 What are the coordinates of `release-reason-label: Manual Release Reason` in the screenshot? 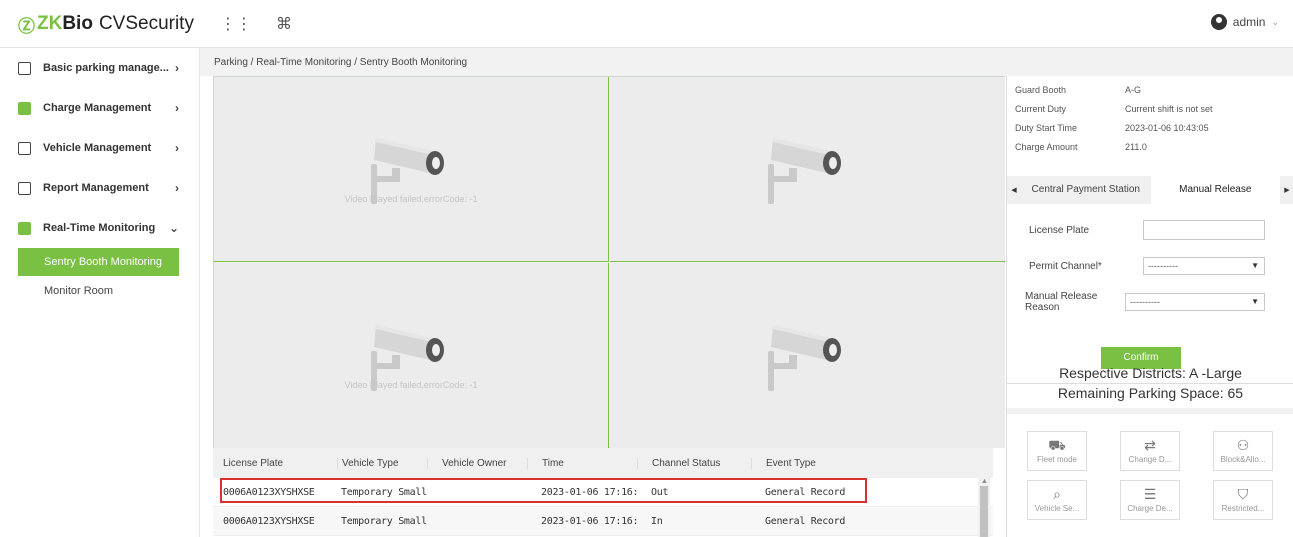 It's located at (1061, 302).